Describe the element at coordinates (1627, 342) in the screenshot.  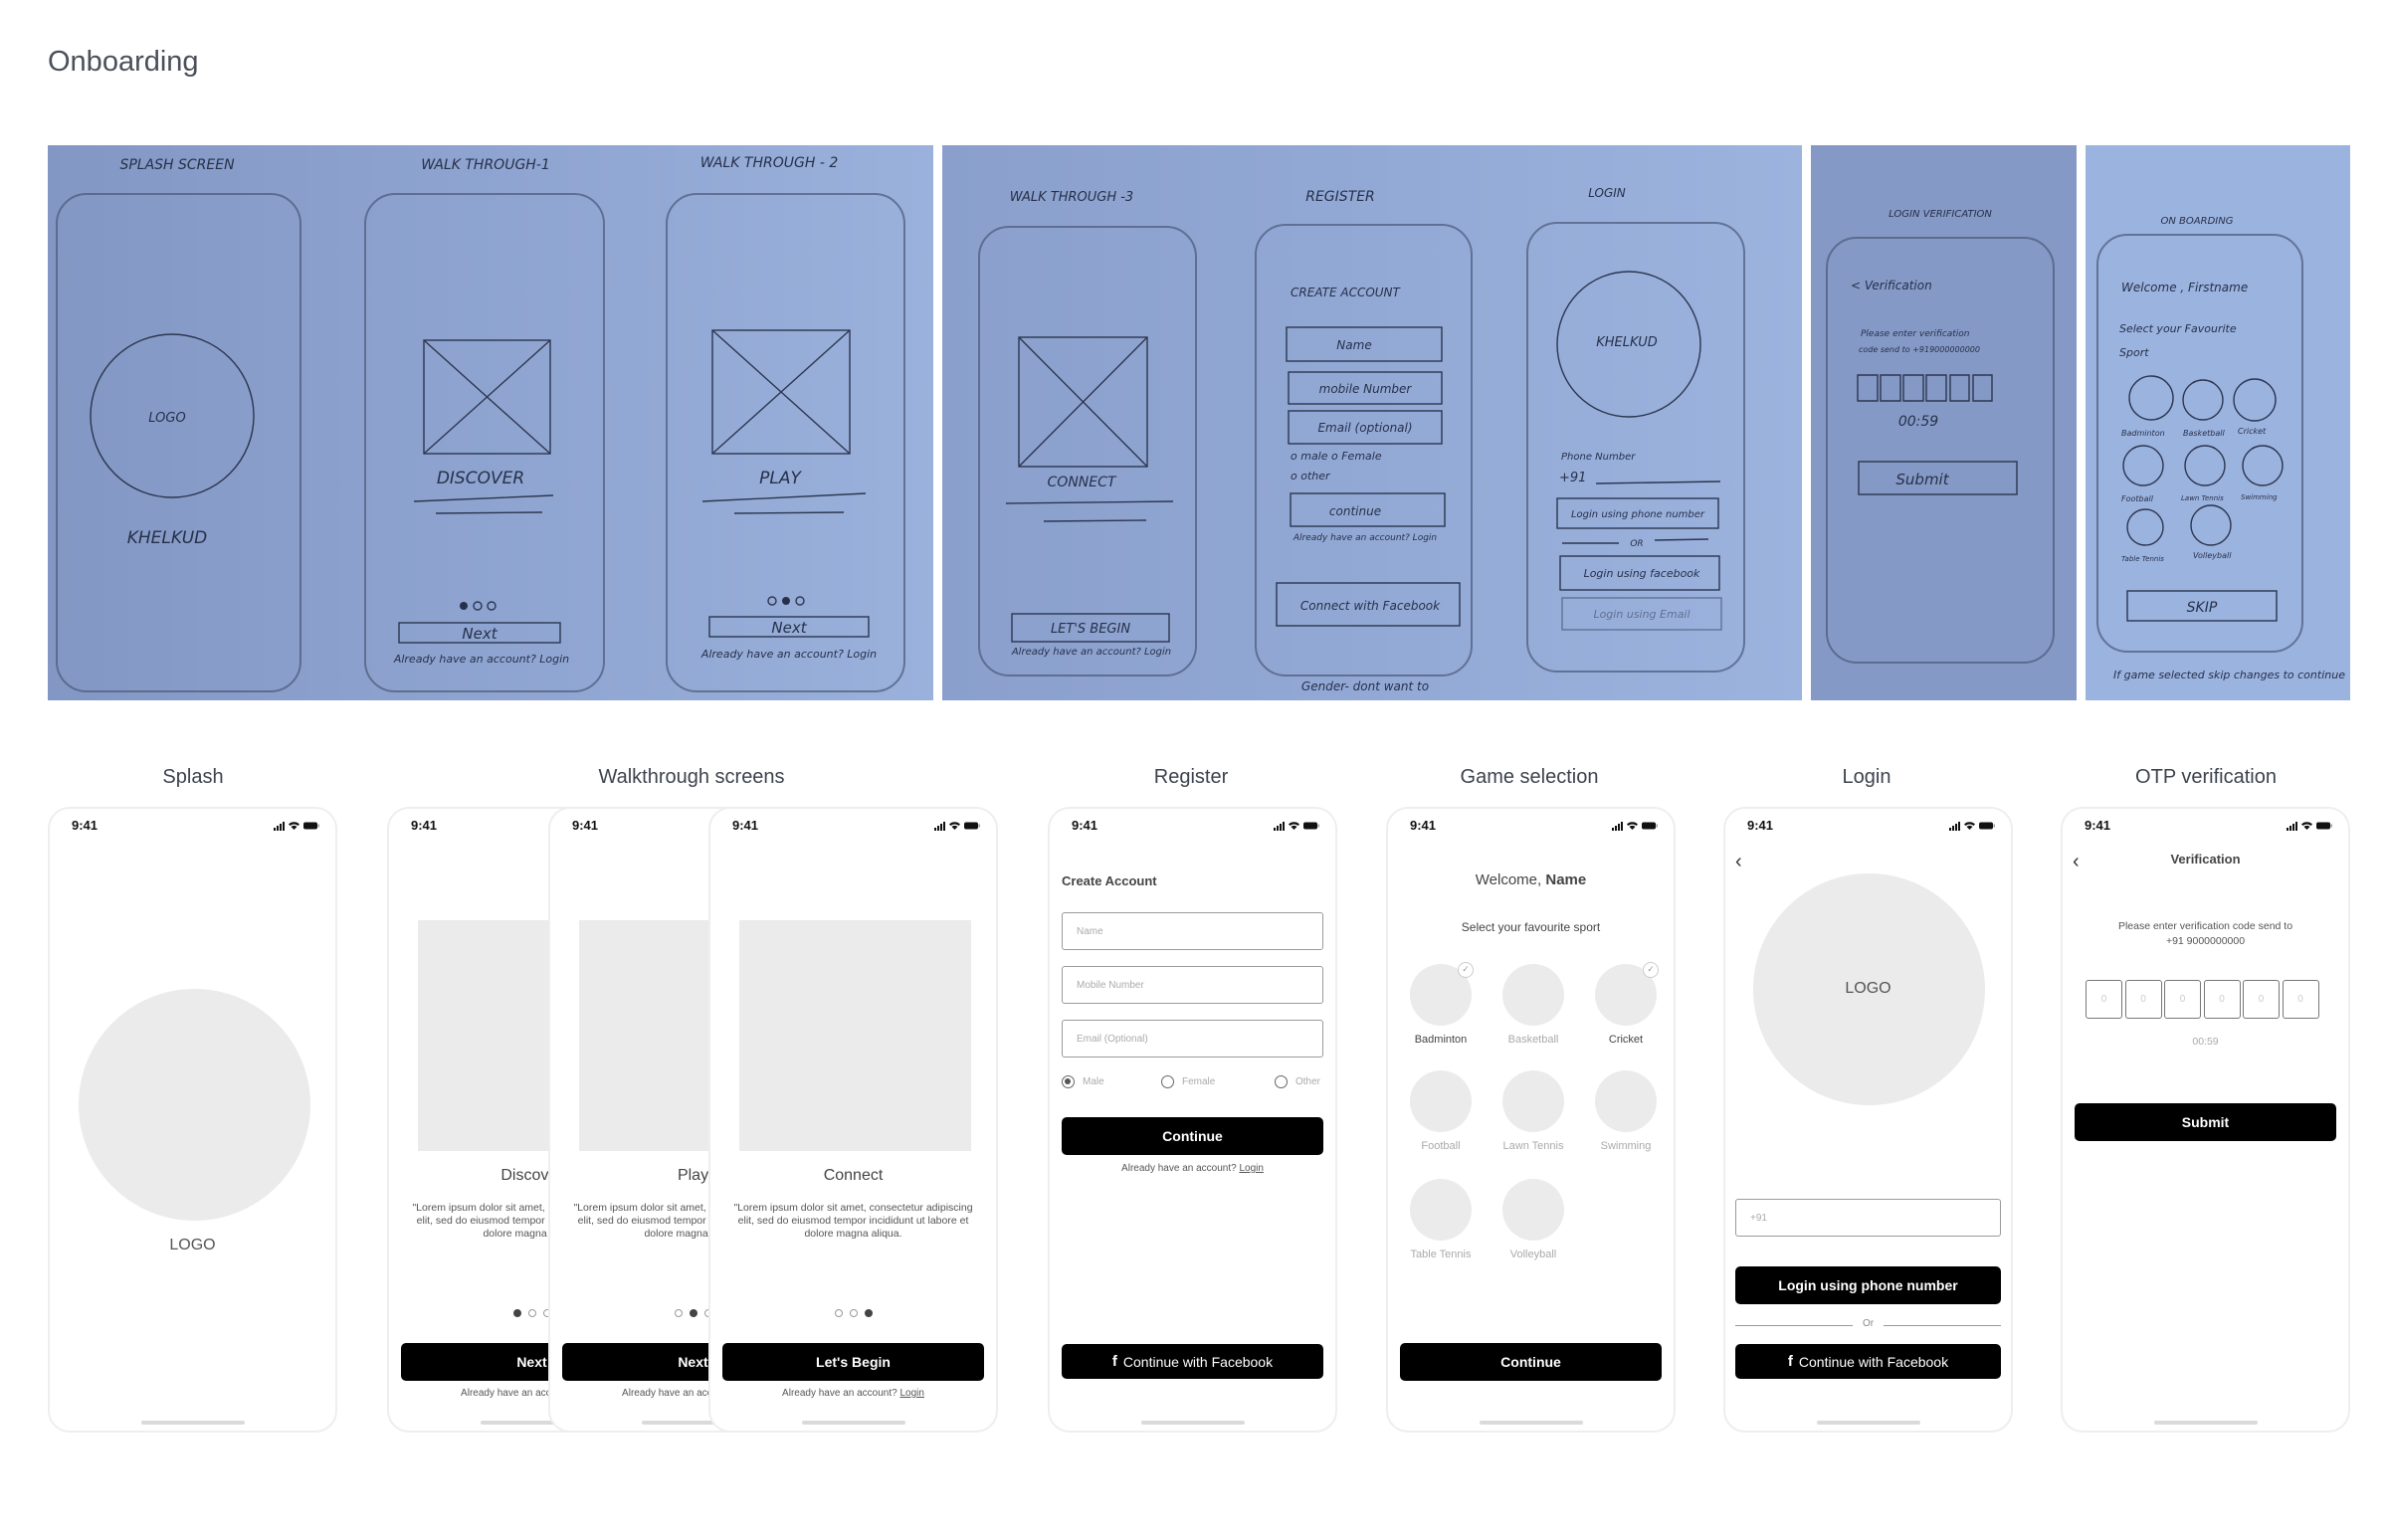
I see `sketch-brand: KHELKUD` at that location.